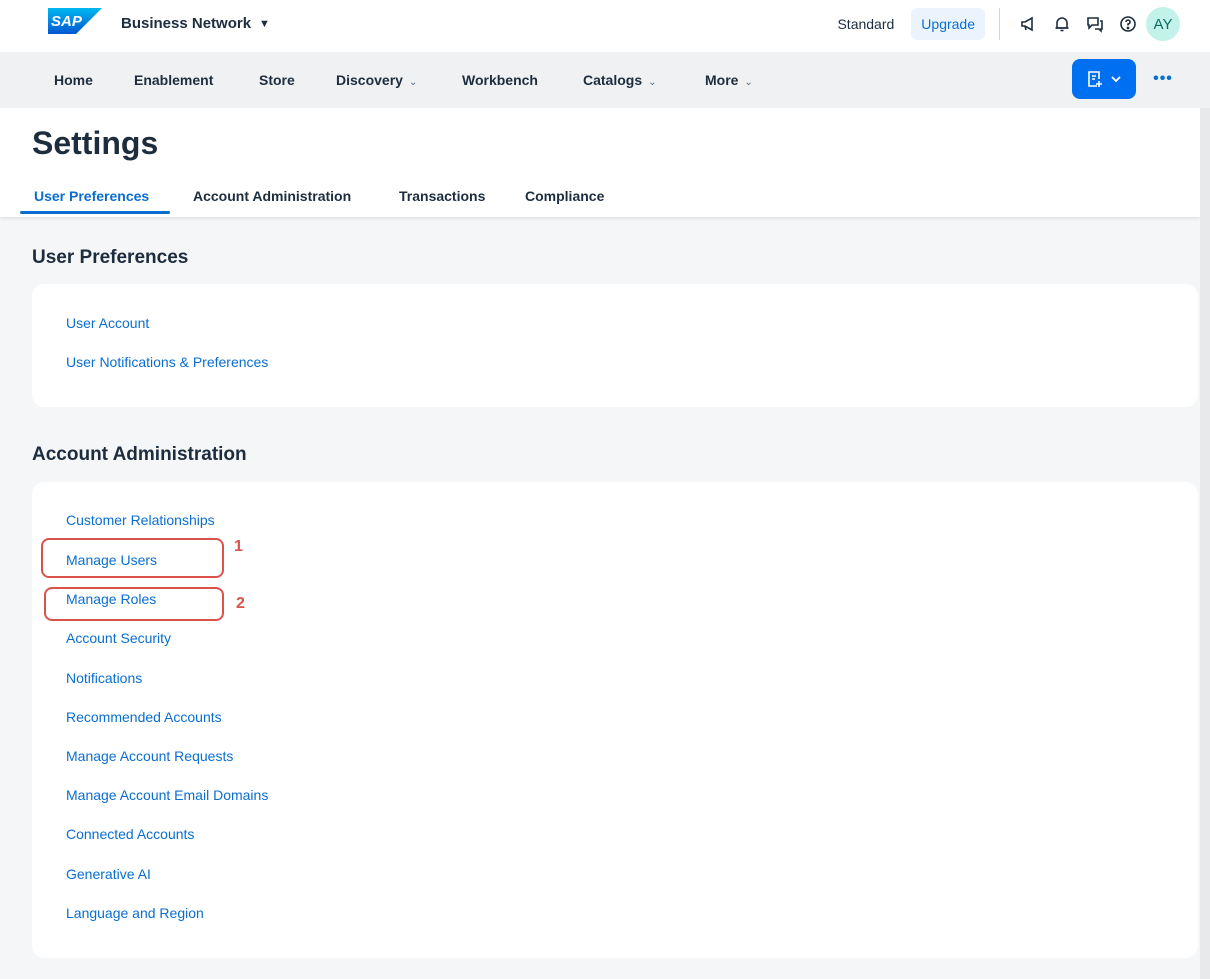  I want to click on nav-item-label: Workbench, so click(500, 80).